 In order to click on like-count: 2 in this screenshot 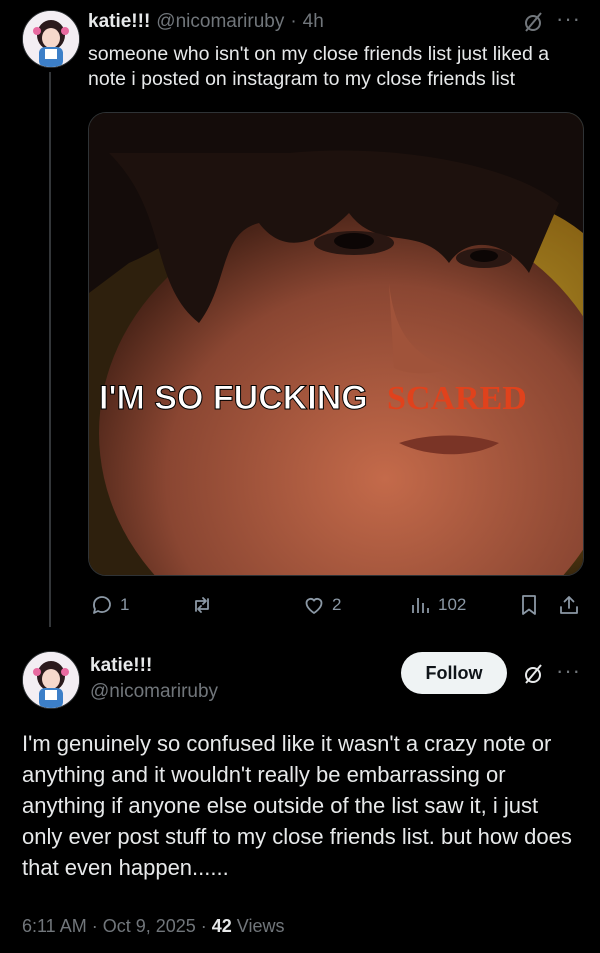, I will do `click(337, 604)`.